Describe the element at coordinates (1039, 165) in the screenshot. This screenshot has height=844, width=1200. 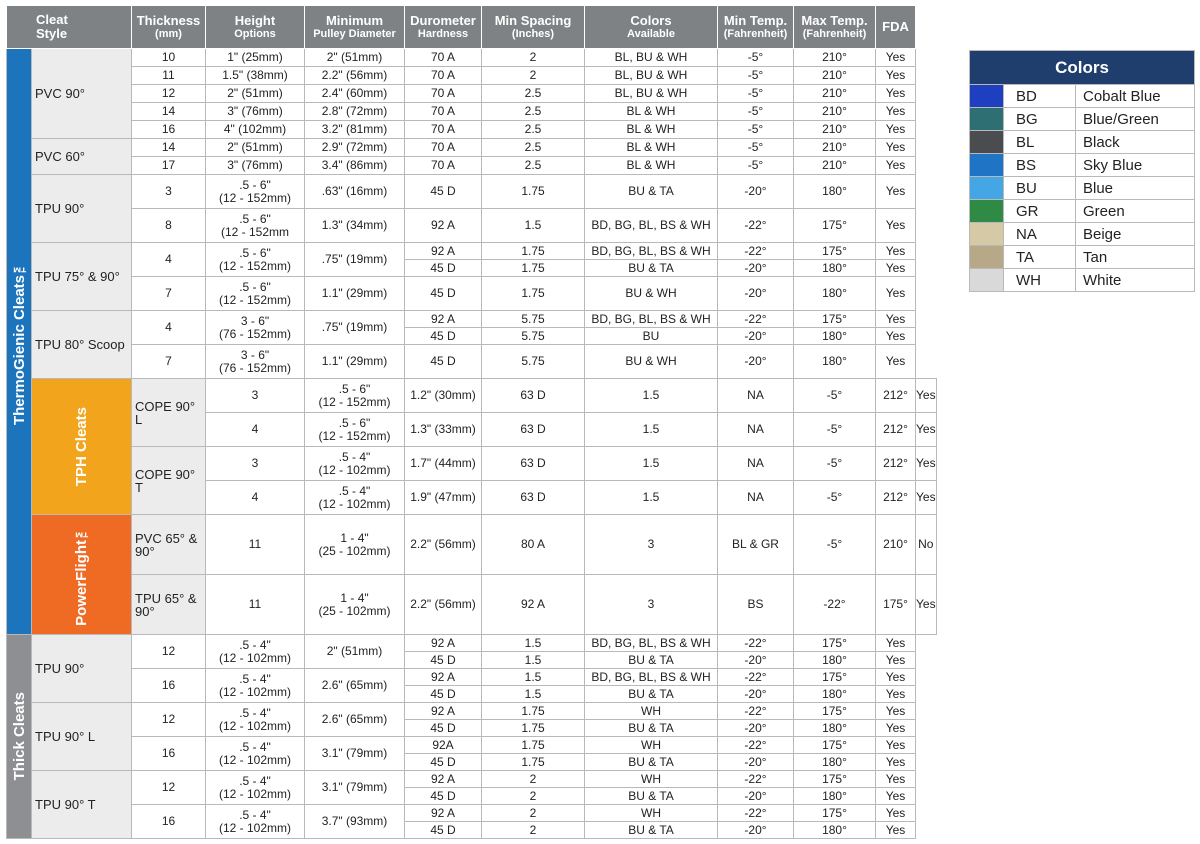
I see `legend-code: BS` at that location.